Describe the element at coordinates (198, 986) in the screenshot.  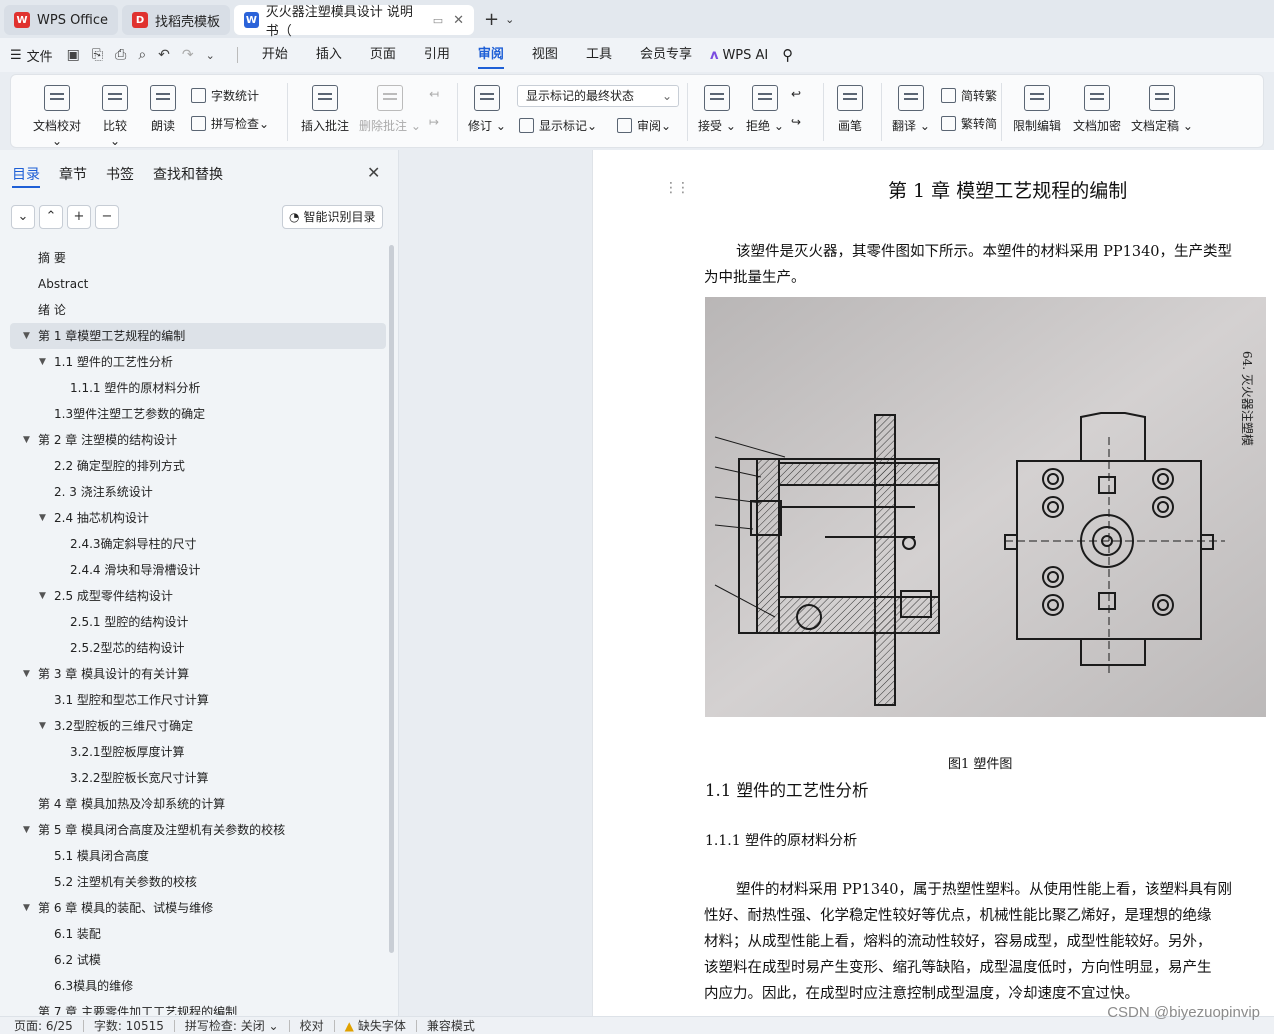
I see `toc-item: 6.3模具的维修` at that location.